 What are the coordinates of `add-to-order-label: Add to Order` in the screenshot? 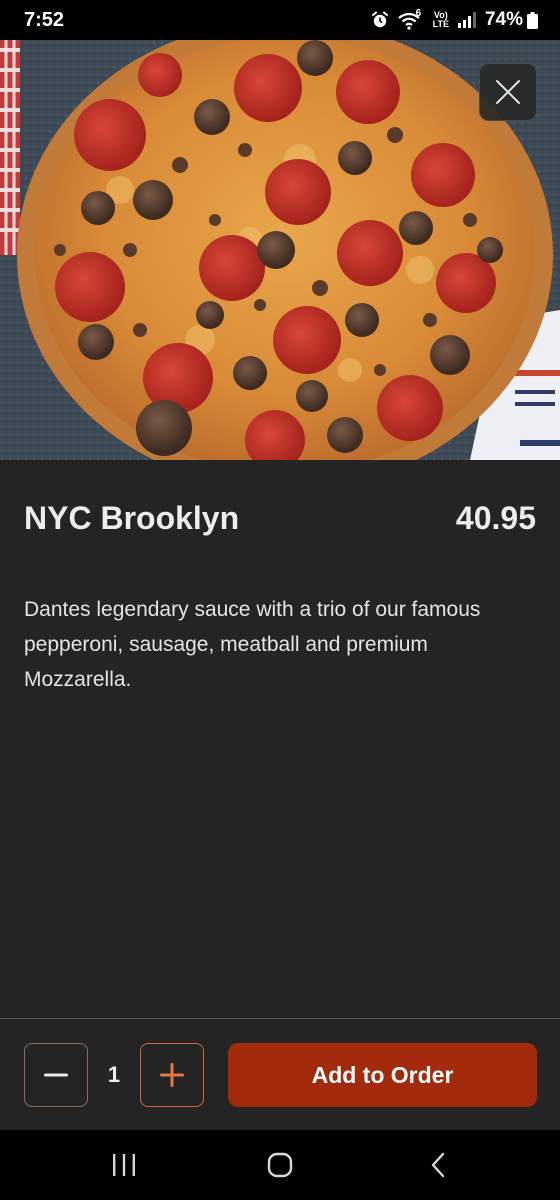 It's located at (382, 1074).